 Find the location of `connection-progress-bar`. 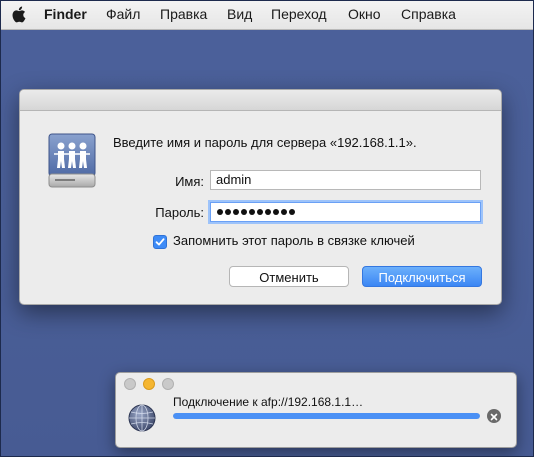

connection-progress-bar is located at coordinates (326, 416).